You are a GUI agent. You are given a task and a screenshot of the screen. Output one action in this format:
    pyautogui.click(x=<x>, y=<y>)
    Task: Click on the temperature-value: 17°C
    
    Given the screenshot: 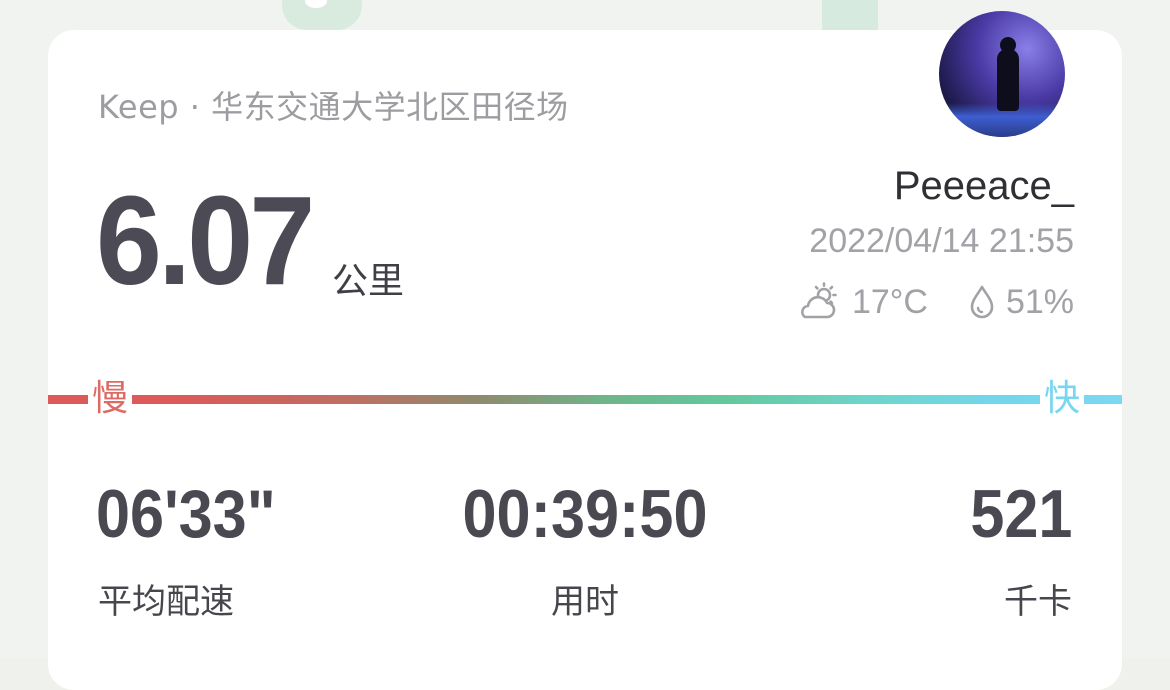 What is the action you would take?
    pyautogui.click(x=889, y=301)
    